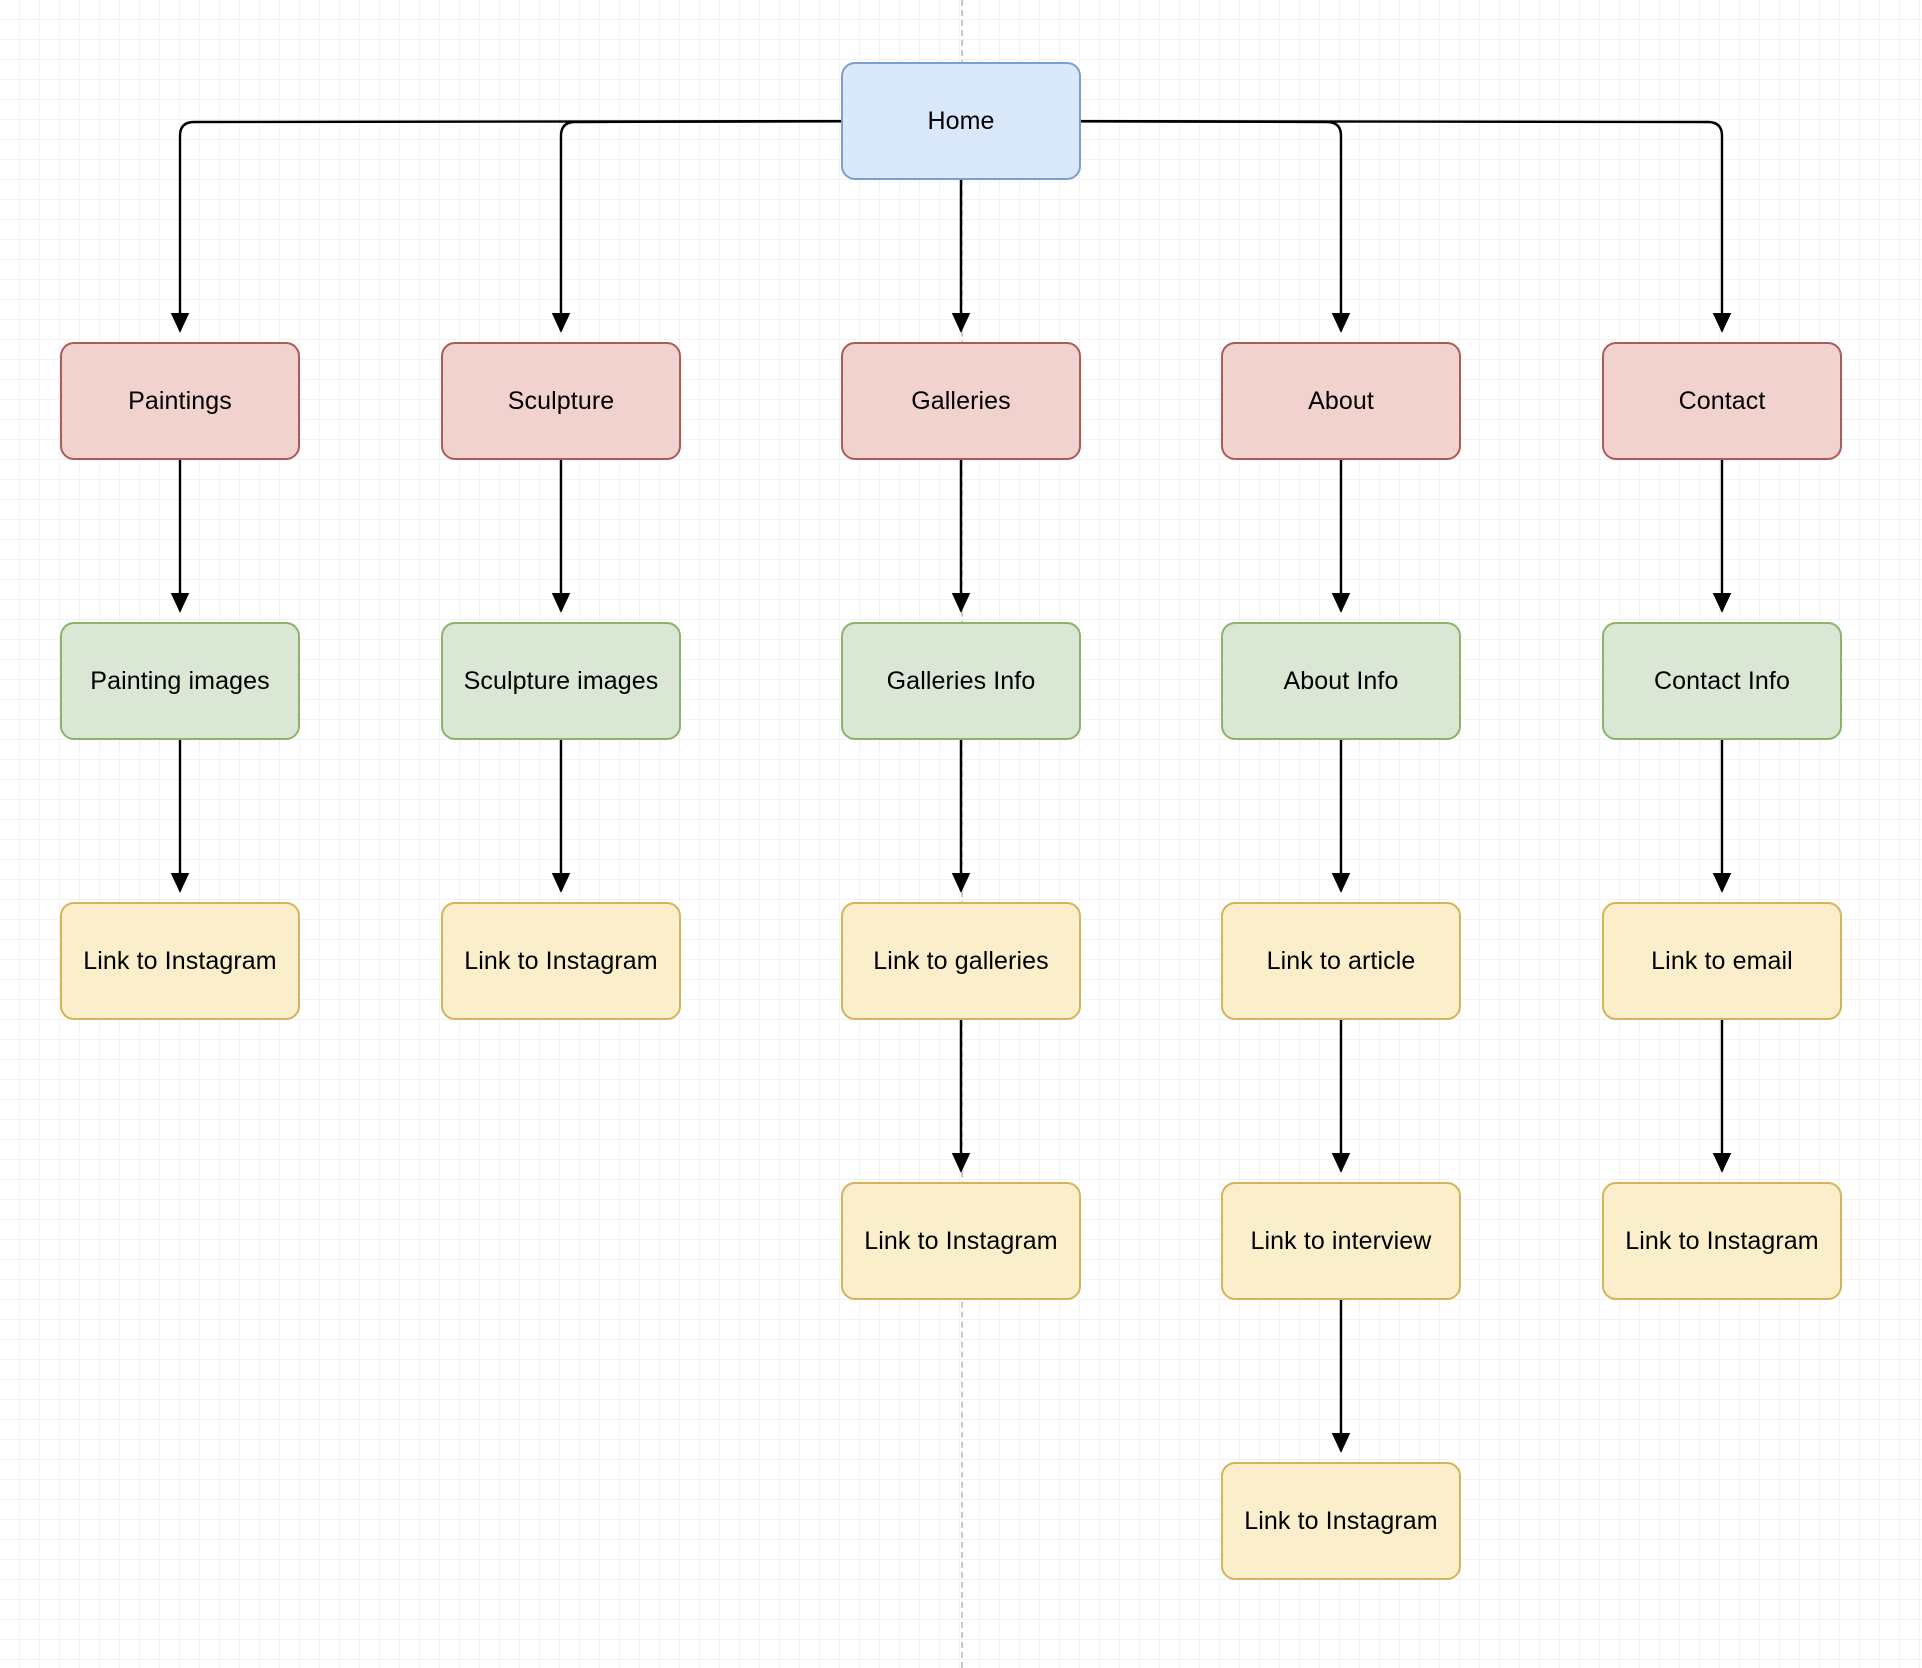 The height and width of the screenshot is (1668, 1922). I want to click on node-about_info: About Info, so click(1341, 681).